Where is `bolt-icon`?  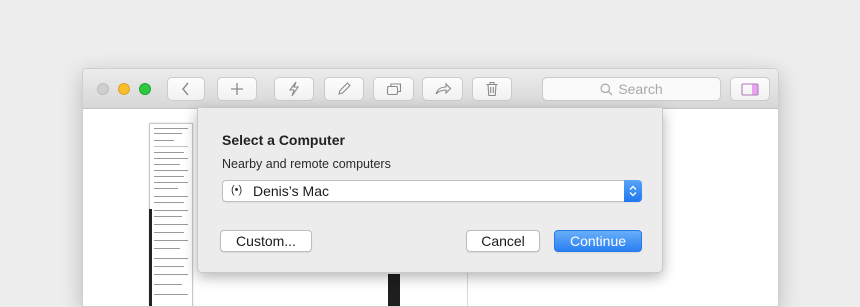 bolt-icon is located at coordinates (294, 89).